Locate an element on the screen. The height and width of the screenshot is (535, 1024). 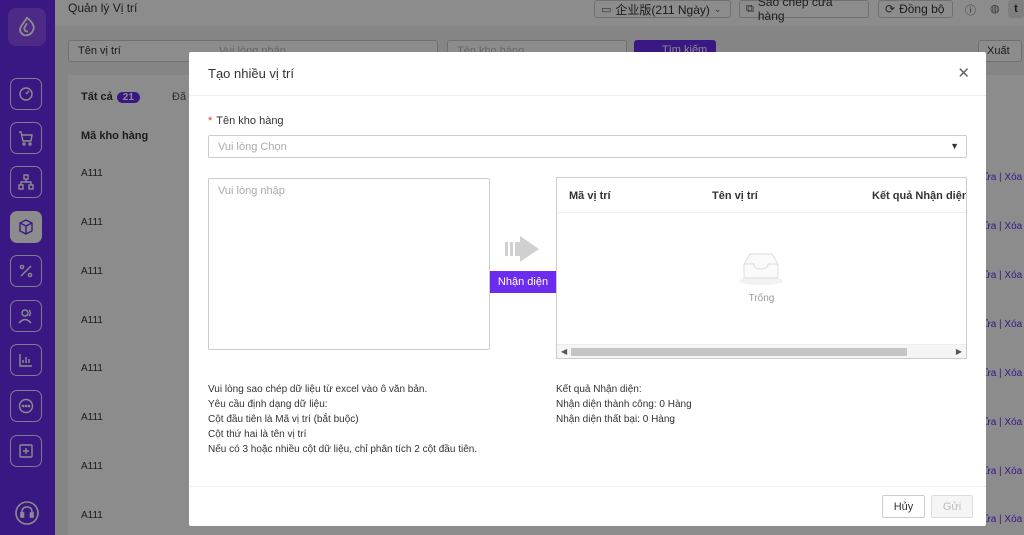
warehouse-select: Vui lòng Chọn ▼ is located at coordinates (587, 146).